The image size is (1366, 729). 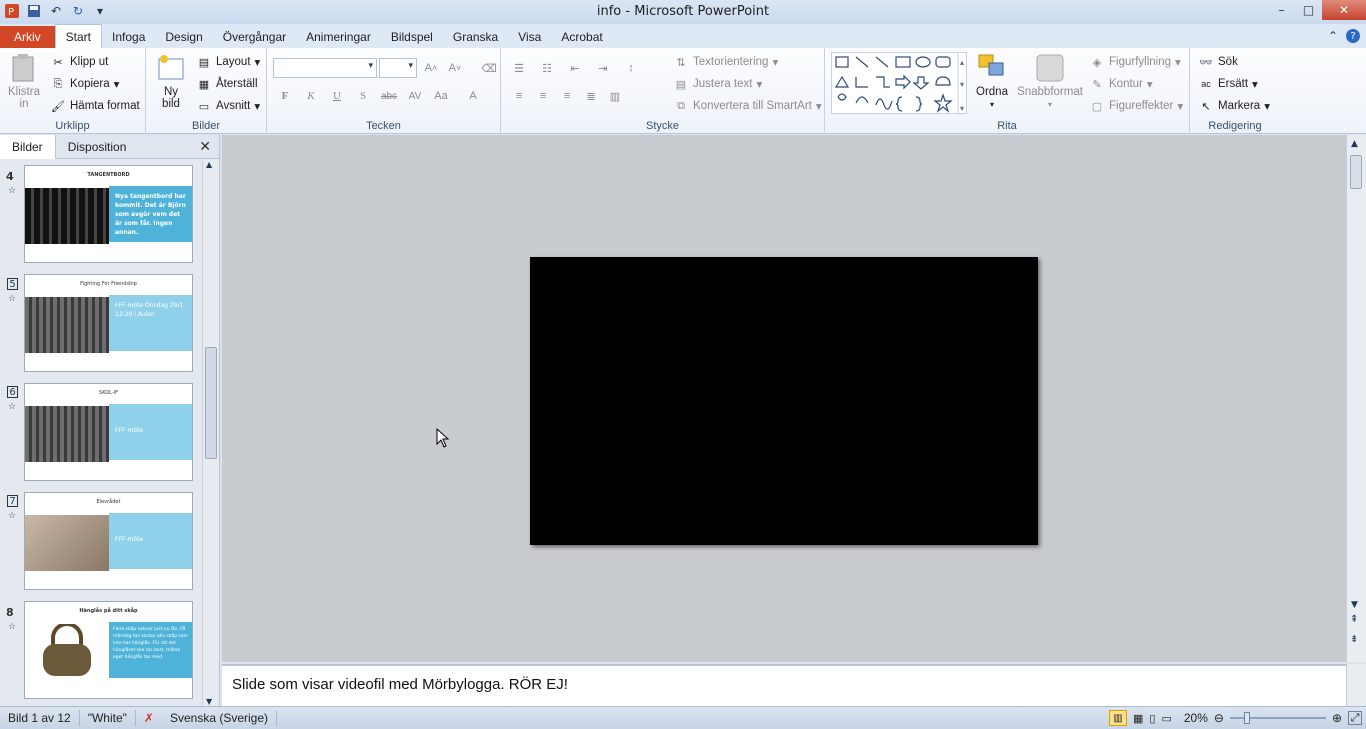 I want to click on smartart-icon: ⧉, so click(x=681, y=105).